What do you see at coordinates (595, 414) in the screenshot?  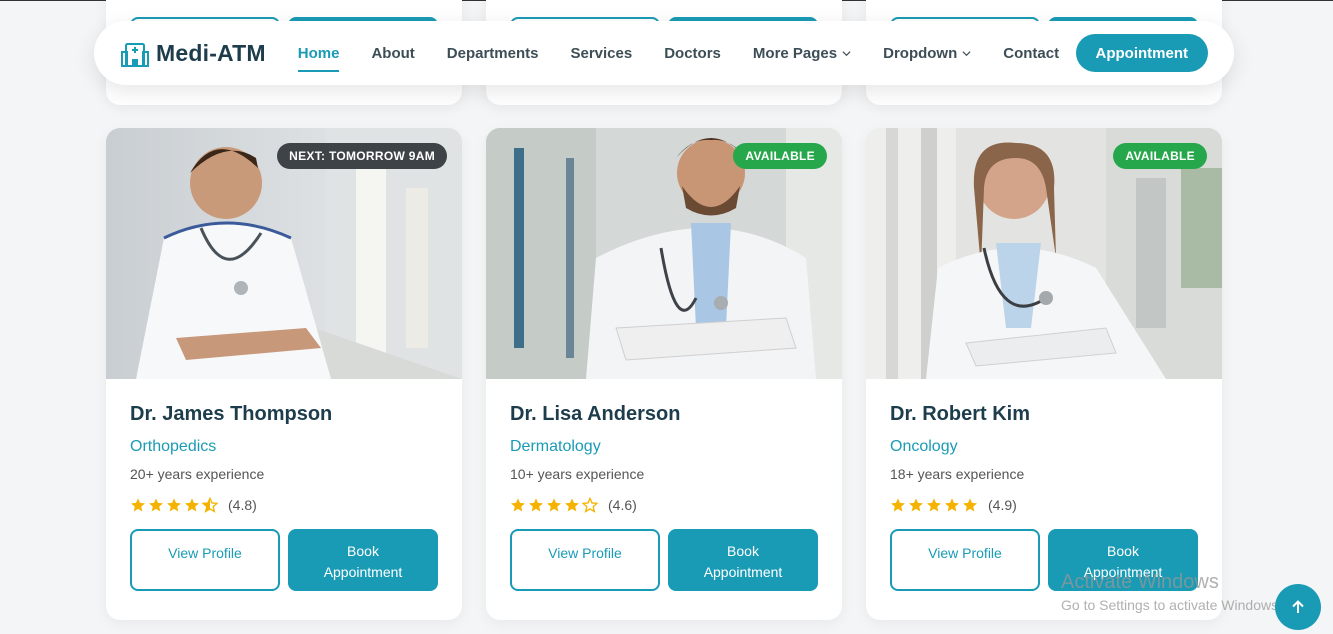 I see `doctor-name: Dr. Lisa Anderson` at bounding box center [595, 414].